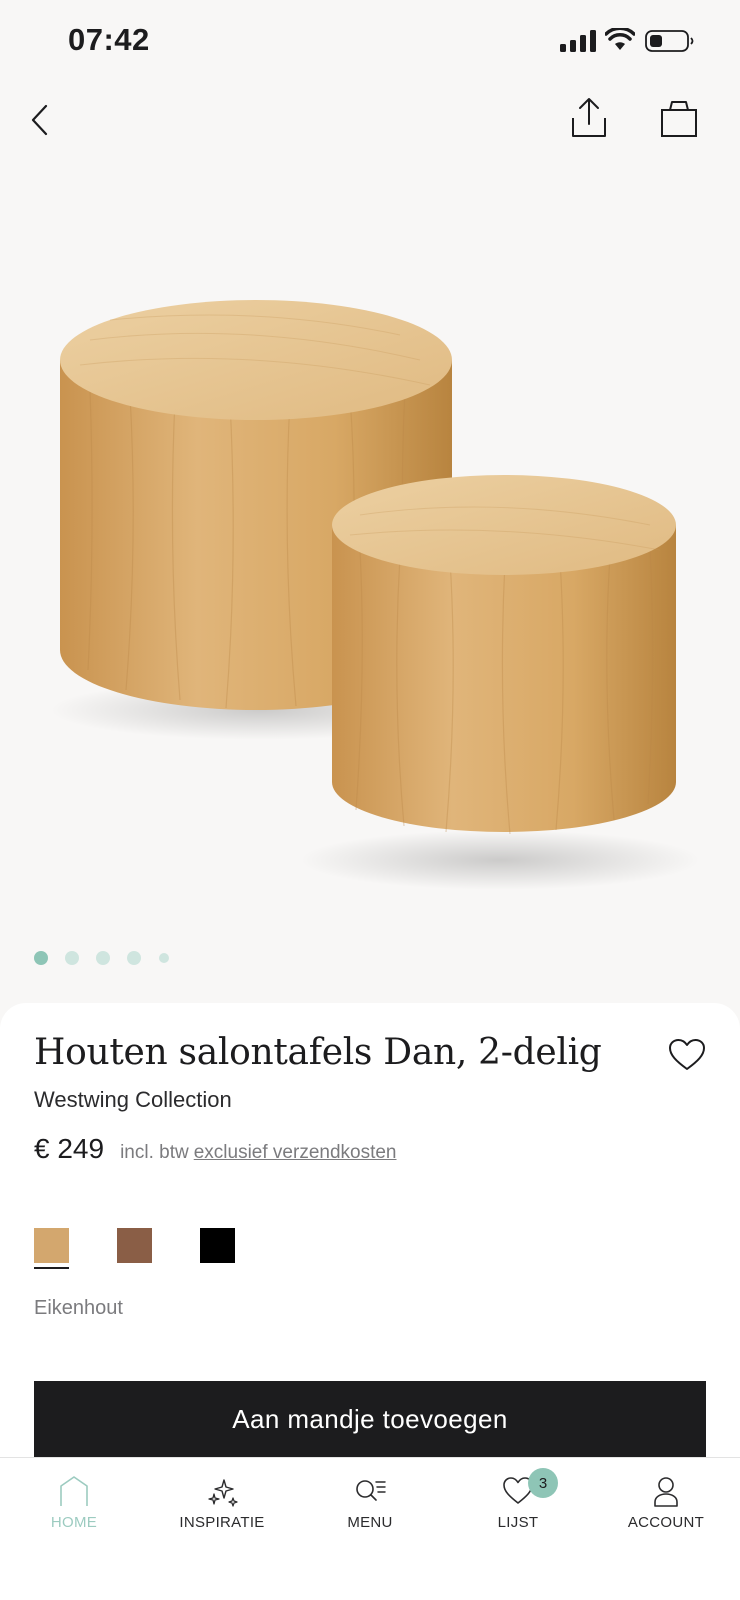 This screenshot has height=1600, width=740. I want to click on home-icon, so click(74, 1491).